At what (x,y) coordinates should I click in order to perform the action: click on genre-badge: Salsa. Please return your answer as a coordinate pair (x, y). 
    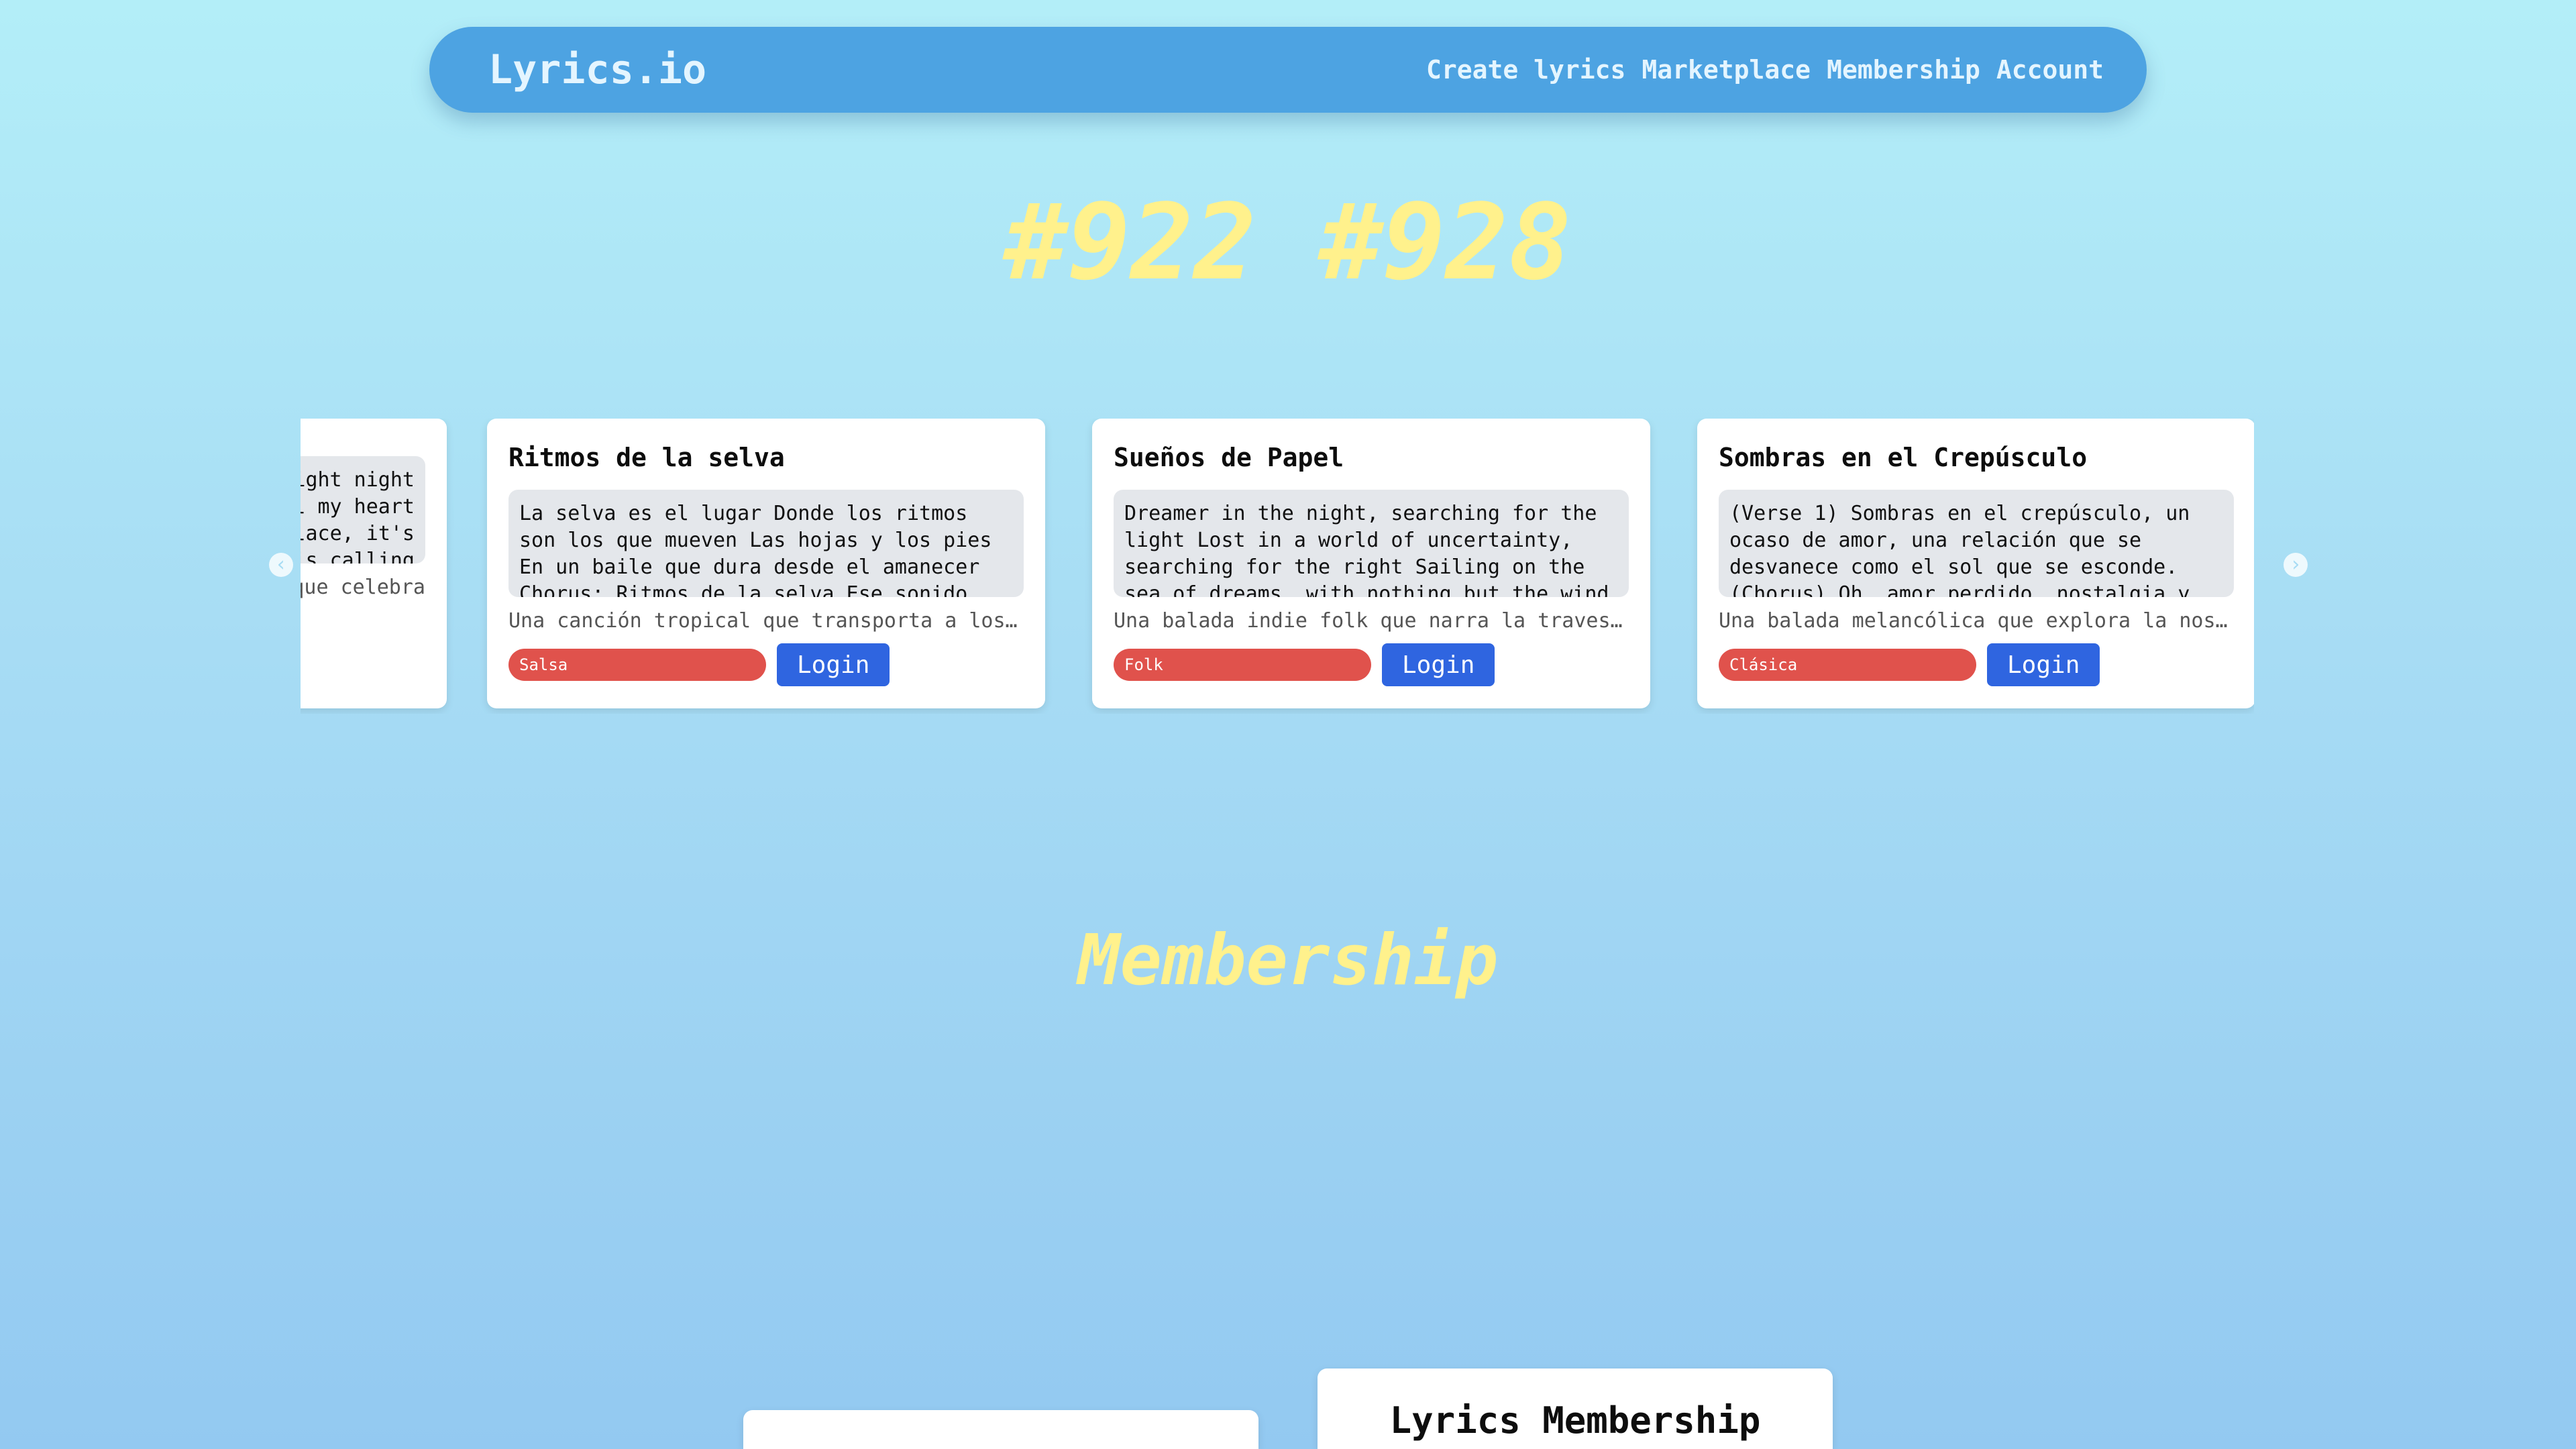
    Looking at the image, I should click on (637, 665).